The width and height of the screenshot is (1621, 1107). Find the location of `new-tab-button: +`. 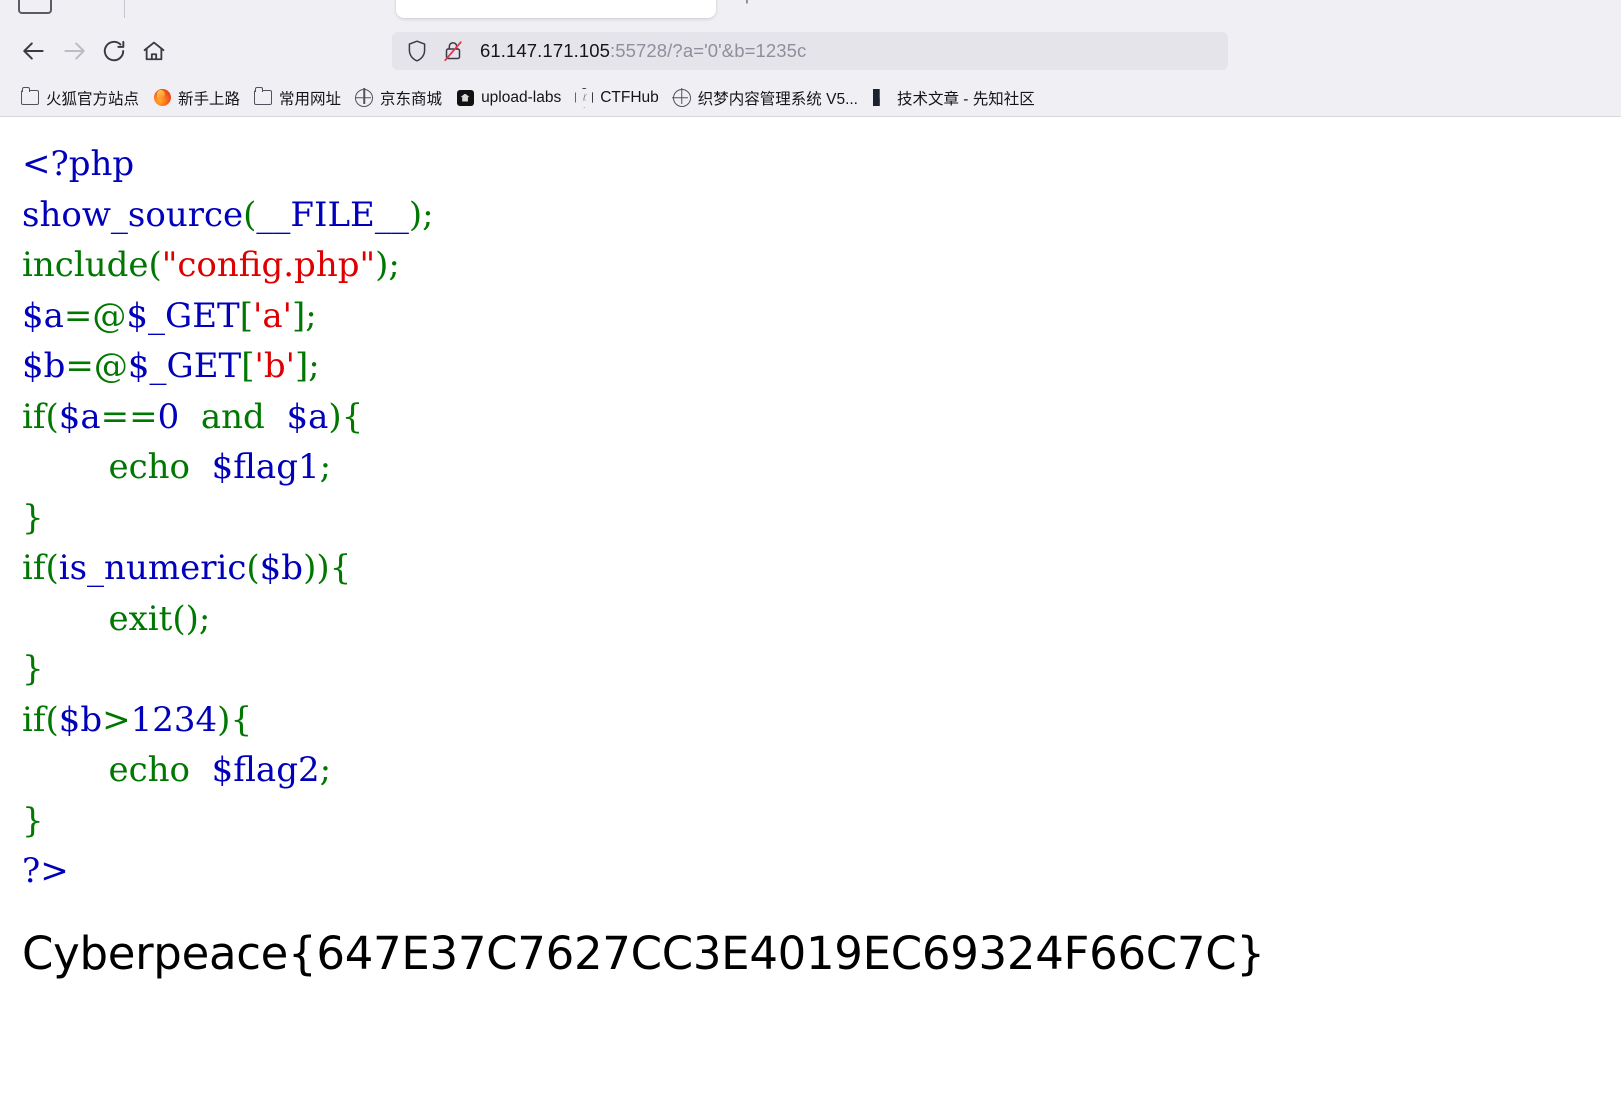

new-tab-button: + is located at coordinates (747, 5).